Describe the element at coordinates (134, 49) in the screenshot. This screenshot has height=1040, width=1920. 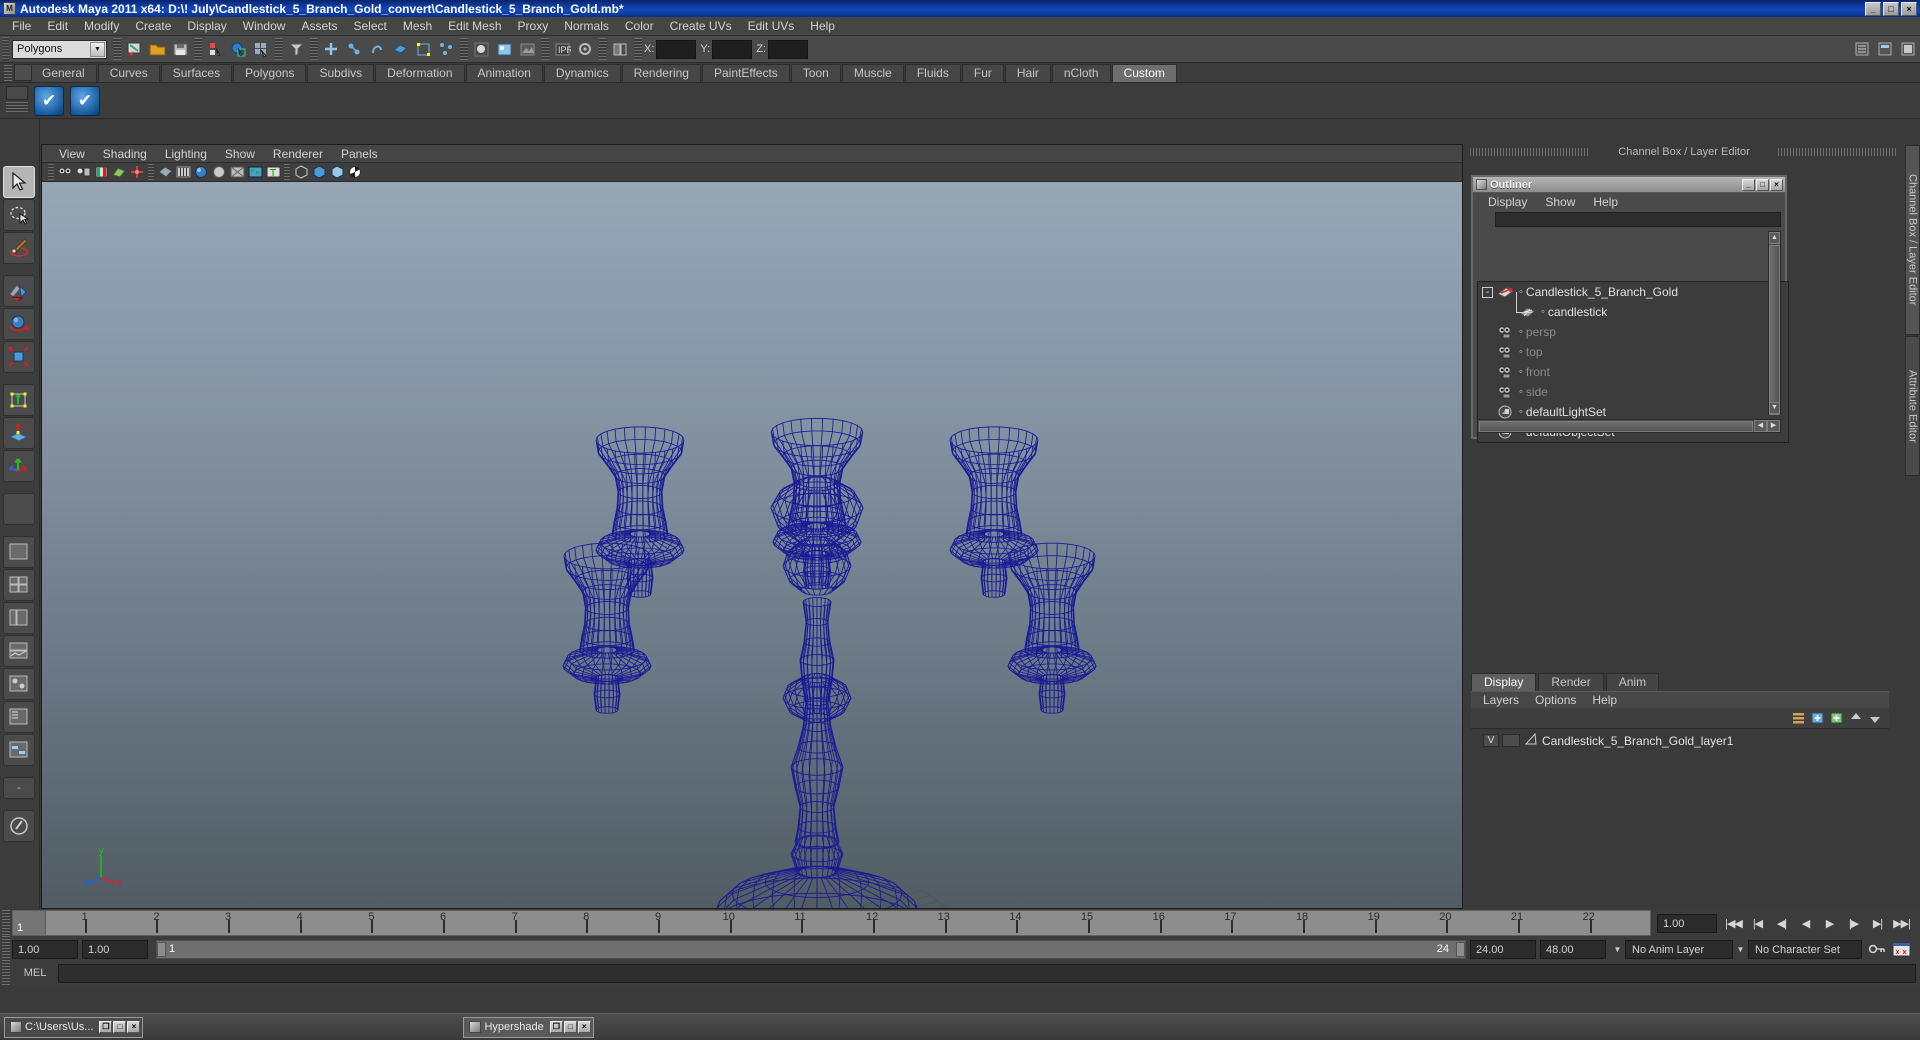
I see `select-by-hierarchy-icon` at that location.